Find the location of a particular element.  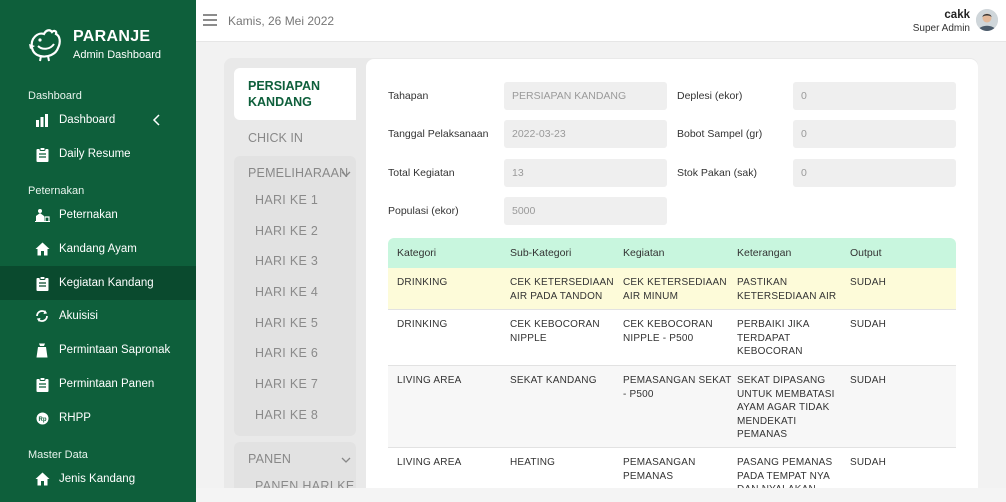

tahapan-field is located at coordinates (585, 96).